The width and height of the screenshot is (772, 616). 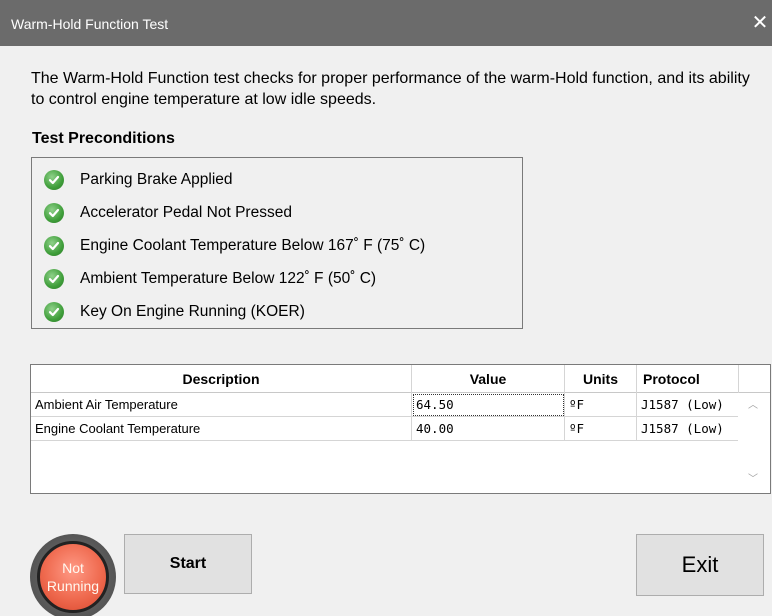 I want to click on status-indicator: Not Running, so click(x=73, y=575).